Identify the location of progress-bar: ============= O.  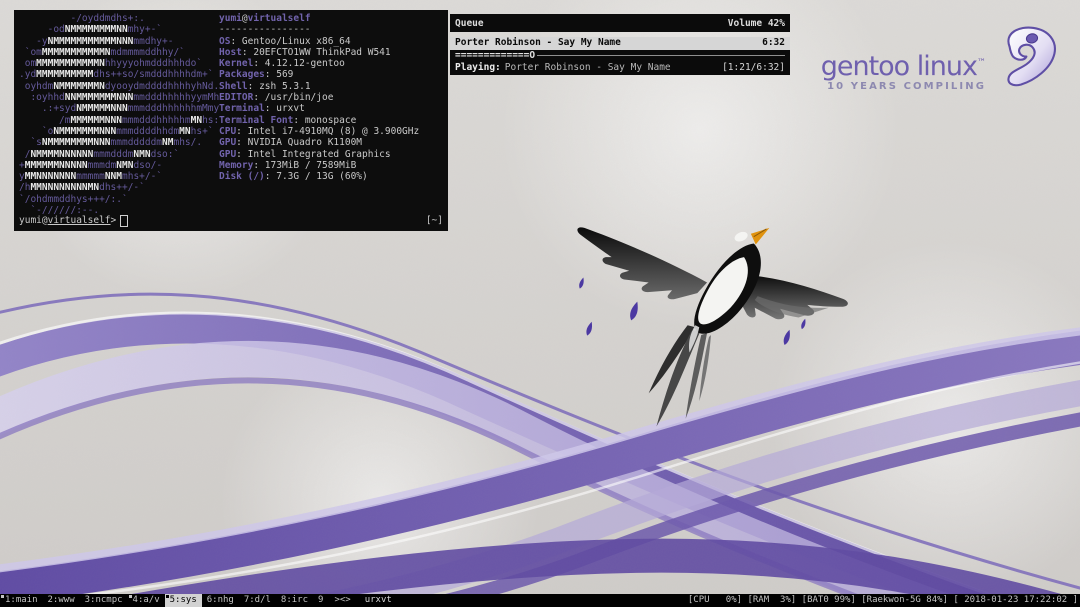
(620, 56).